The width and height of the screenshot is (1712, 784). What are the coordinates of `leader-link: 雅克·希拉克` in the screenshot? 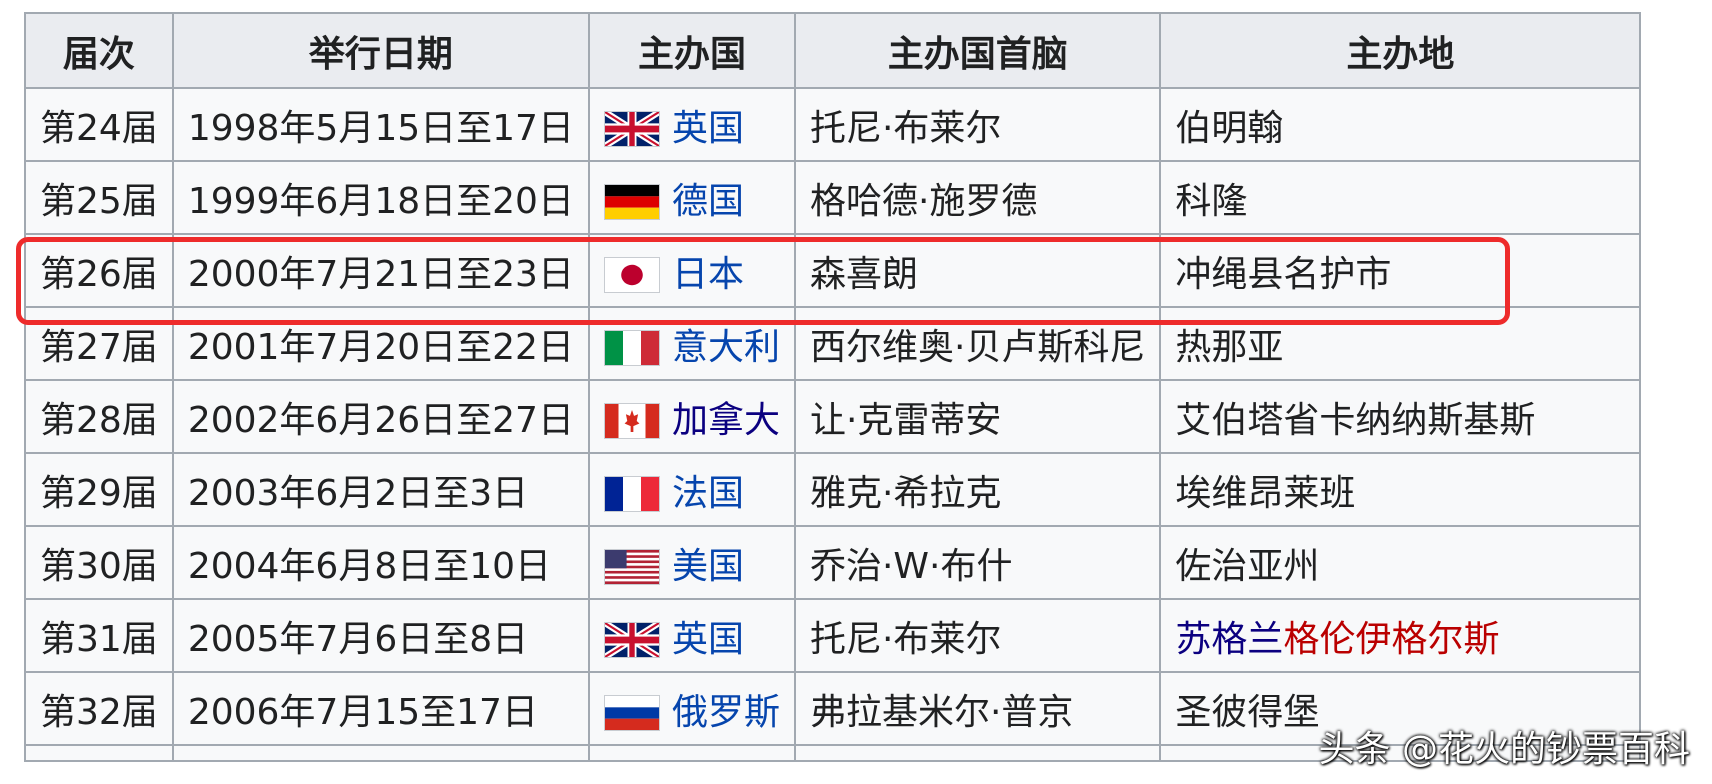 It's located at (977, 489).